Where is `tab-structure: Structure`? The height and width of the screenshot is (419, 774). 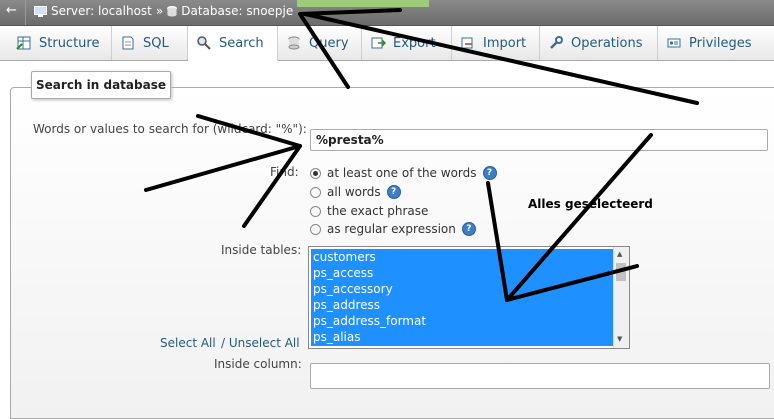 tab-structure: Structure is located at coordinates (60, 43).